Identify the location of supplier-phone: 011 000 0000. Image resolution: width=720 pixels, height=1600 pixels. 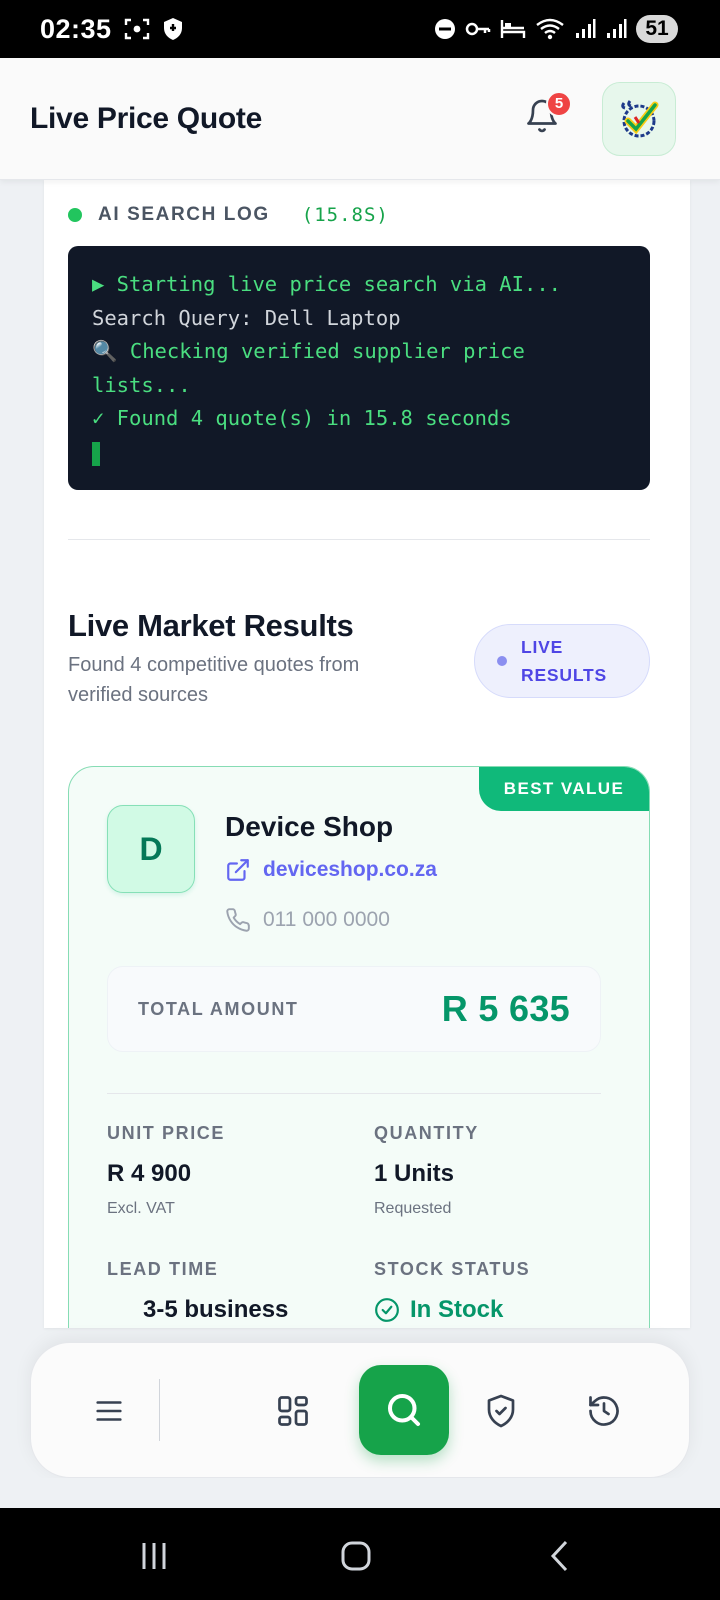
(326, 919).